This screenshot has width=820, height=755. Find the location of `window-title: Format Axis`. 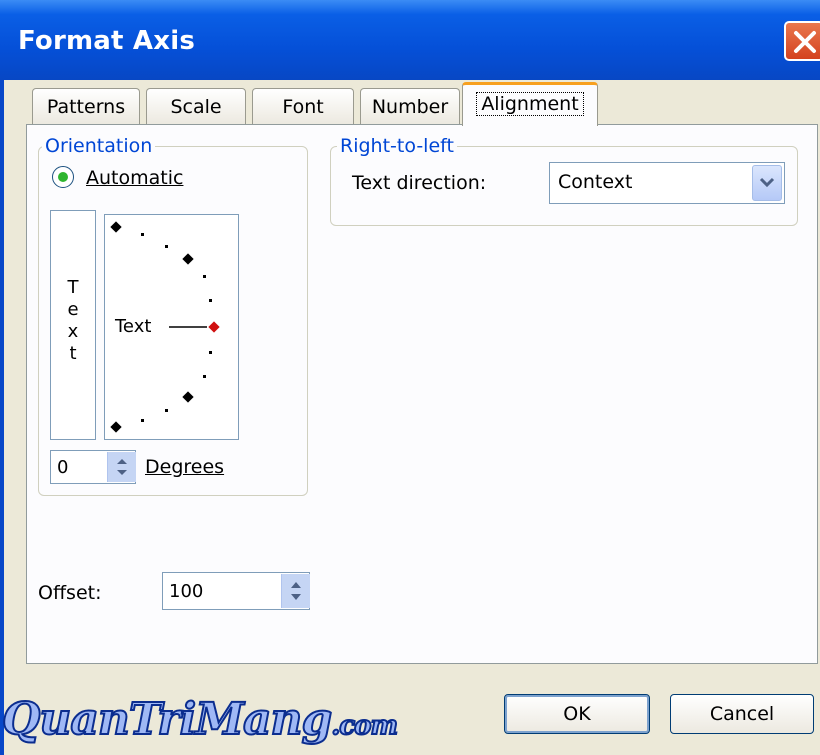

window-title: Format Axis is located at coordinates (106, 41).